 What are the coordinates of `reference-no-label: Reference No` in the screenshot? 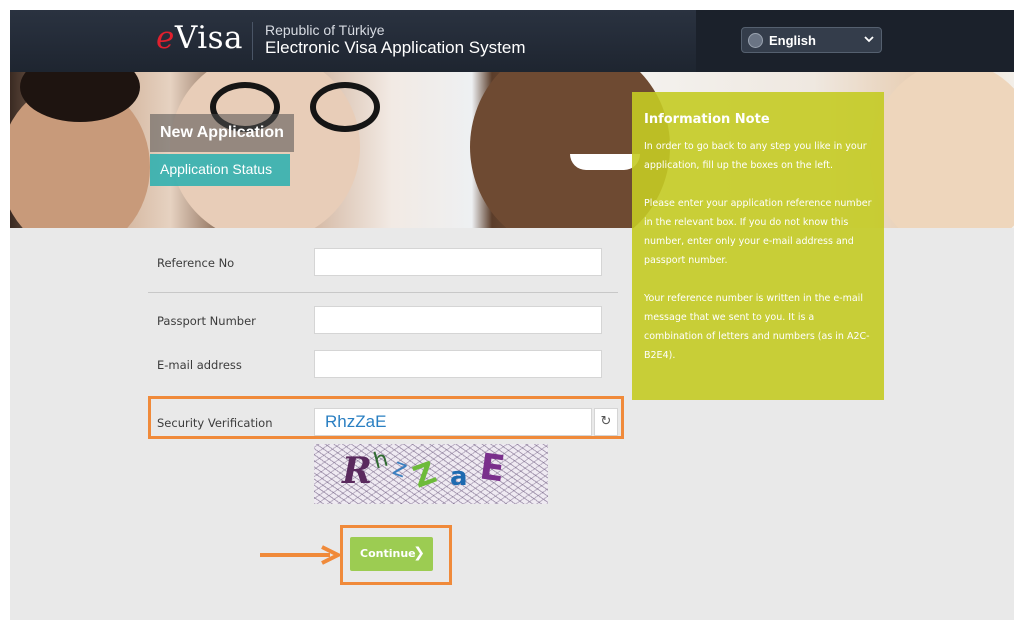 It's located at (196, 263).